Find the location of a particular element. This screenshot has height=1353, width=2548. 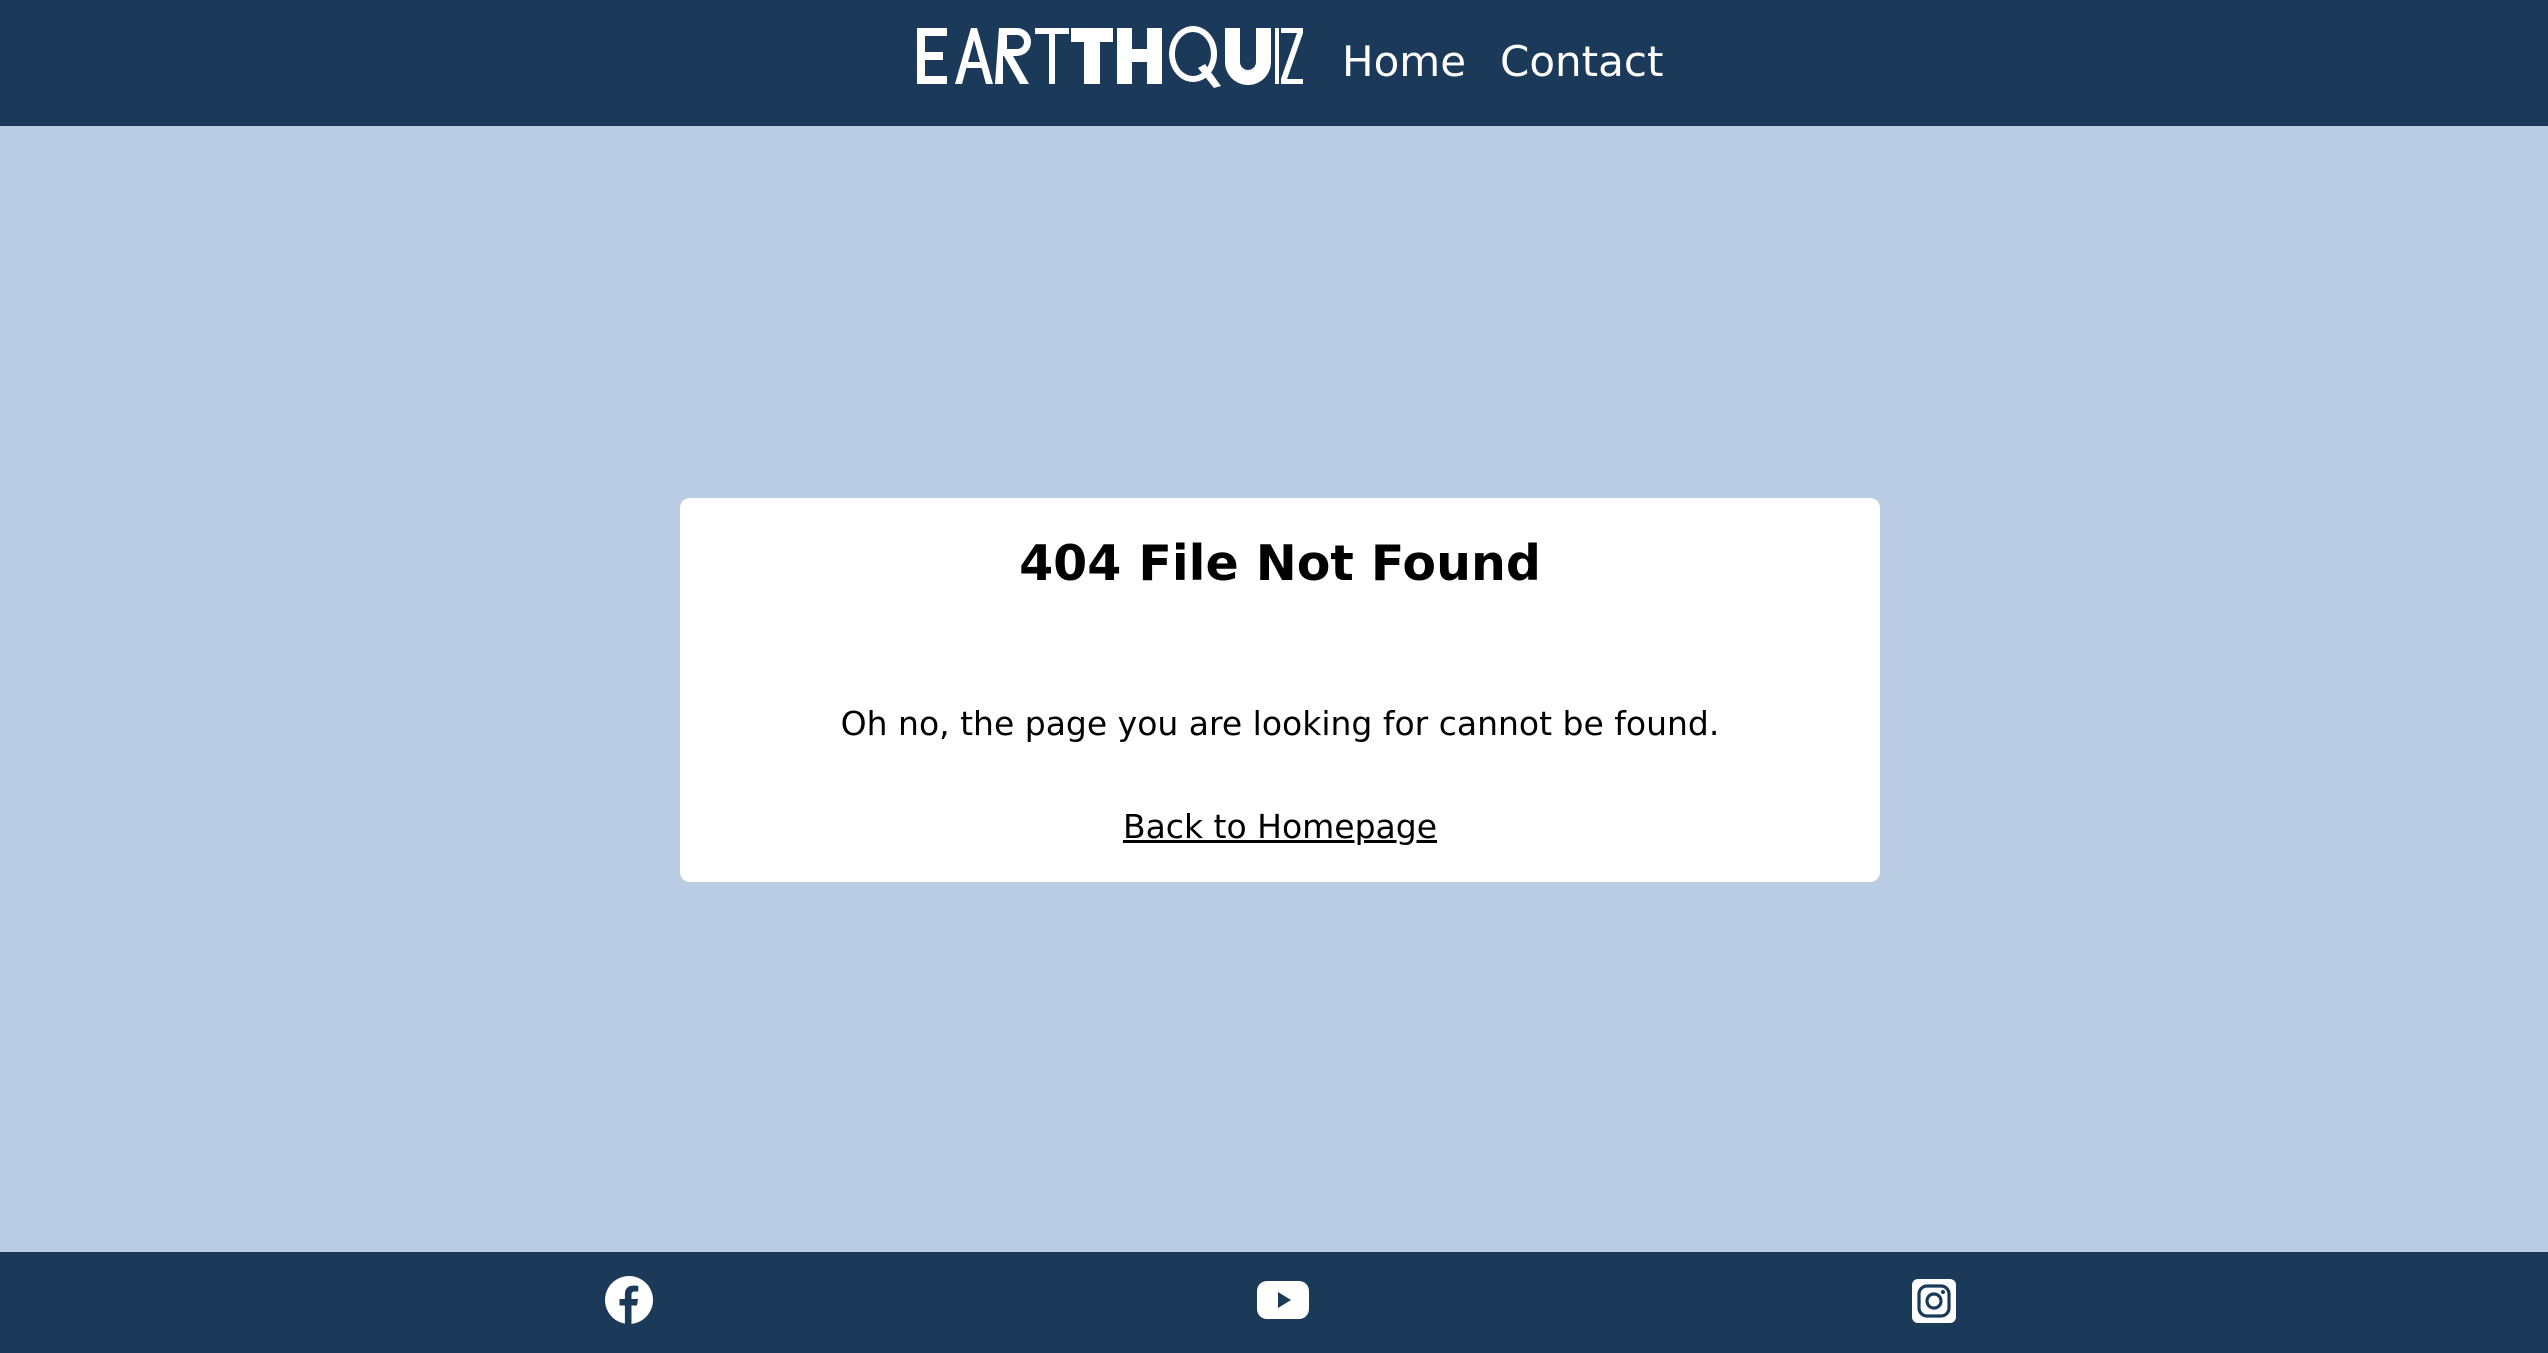

back-to-homepage-link: Back to Homepage is located at coordinates (1280, 827).